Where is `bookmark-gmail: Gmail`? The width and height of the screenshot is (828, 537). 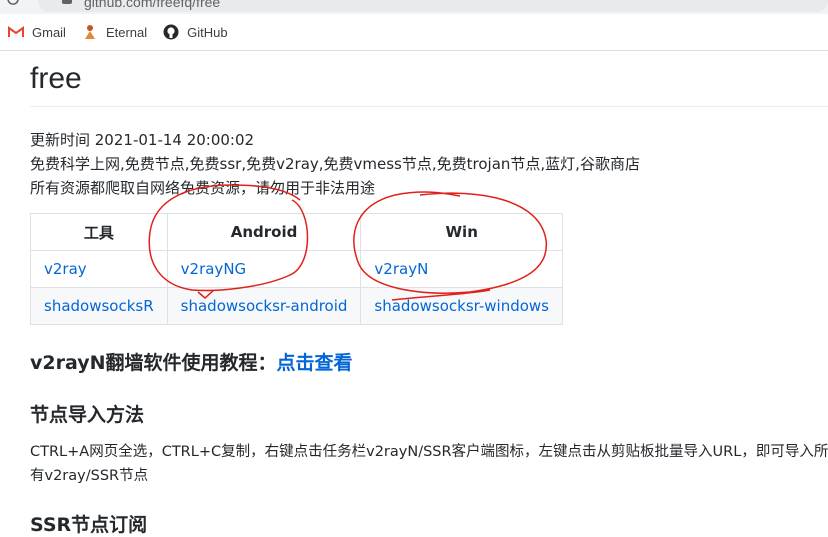 bookmark-gmail: Gmail is located at coordinates (37, 32).